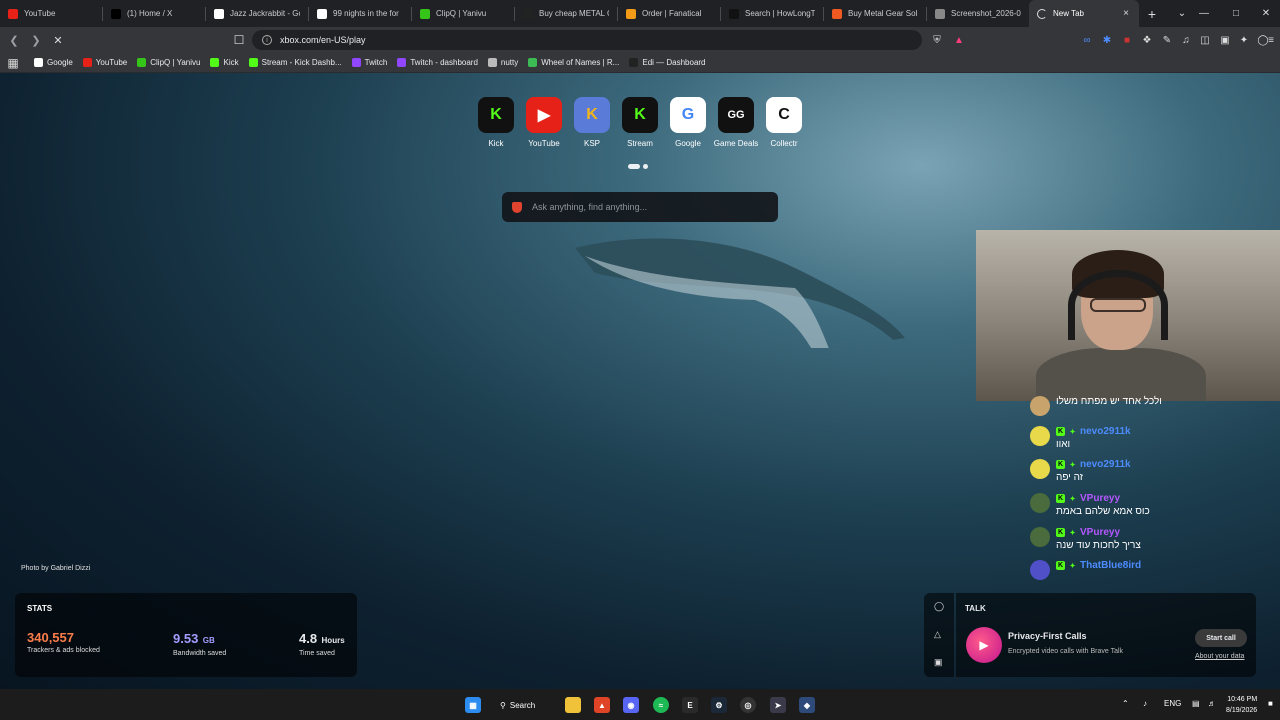 The width and height of the screenshot is (1280, 720). I want to click on top-site-game-deals: GG Game Deals, so click(736, 122).